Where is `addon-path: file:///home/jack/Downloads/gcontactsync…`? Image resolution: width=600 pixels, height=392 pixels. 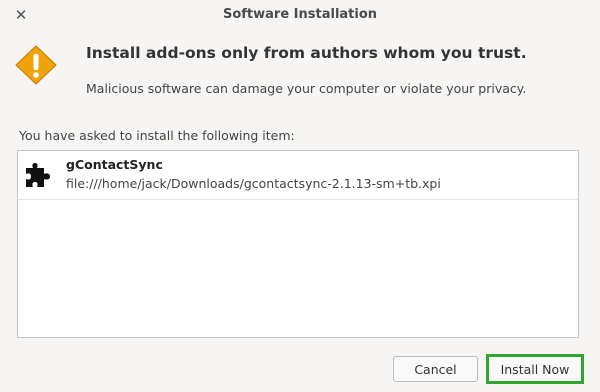 addon-path: file:///home/jack/Downloads/gcontactsync… is located at coordinates (253, 183).